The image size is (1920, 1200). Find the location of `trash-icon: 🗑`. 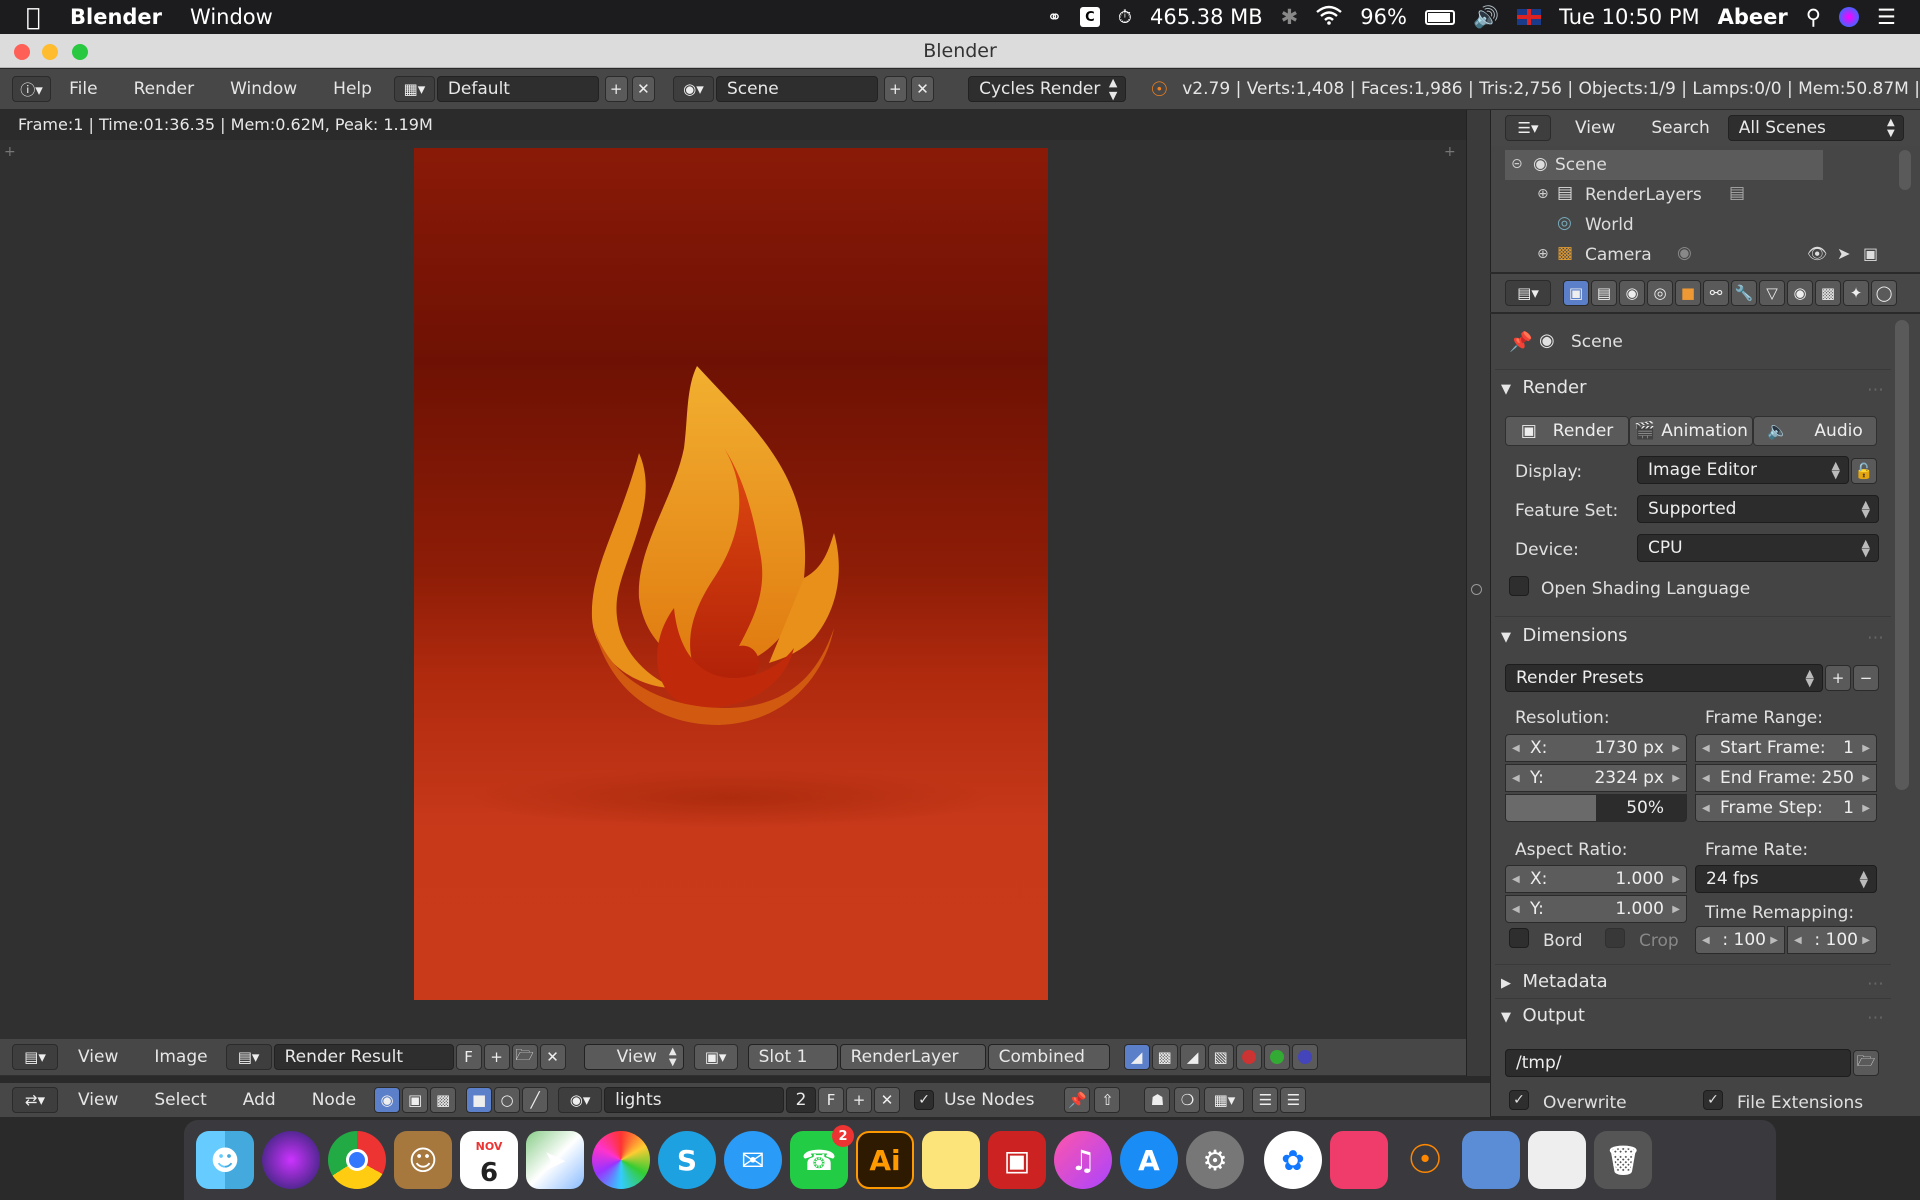

trash-icon: 🗑 is located at coordinates (1623, 1160).